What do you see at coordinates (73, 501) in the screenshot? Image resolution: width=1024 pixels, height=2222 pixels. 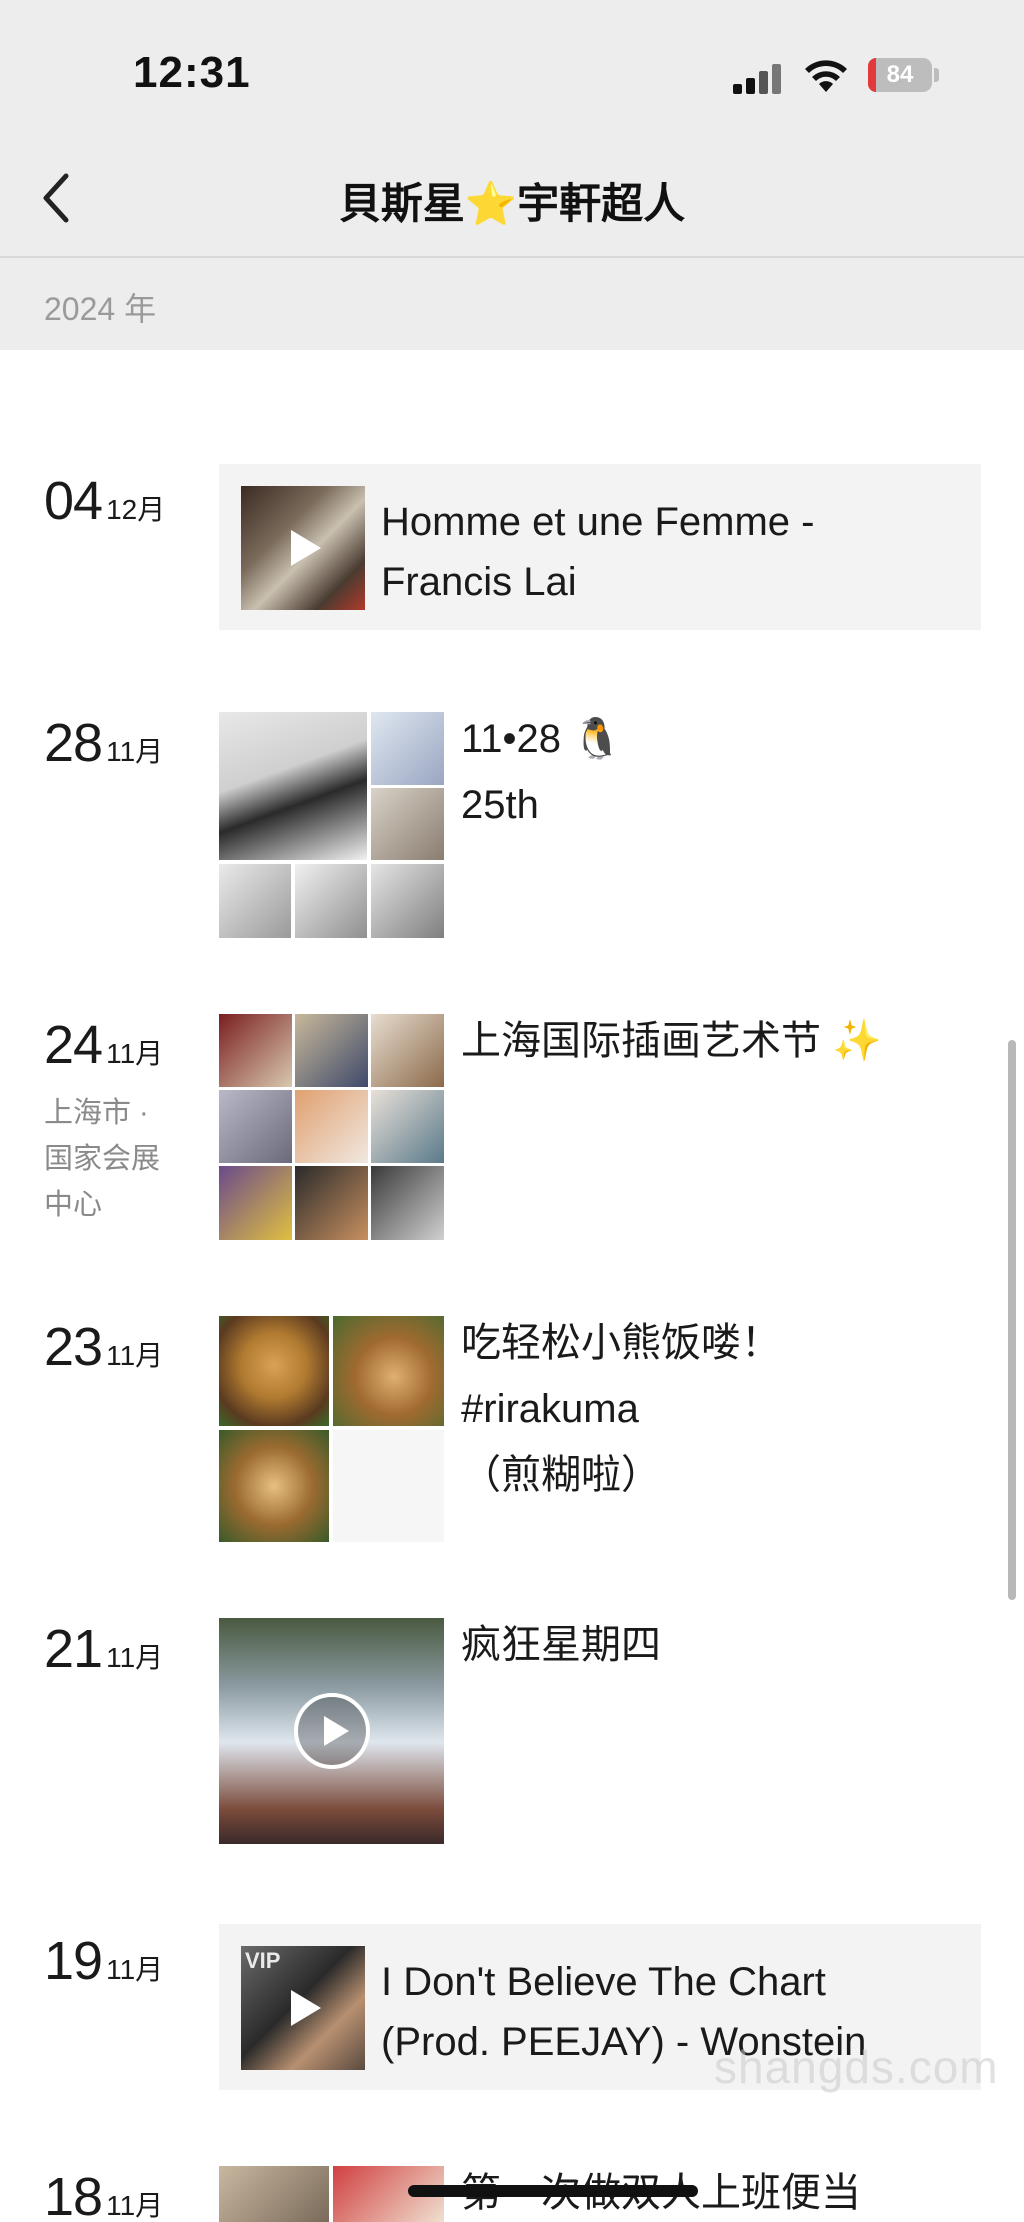 I see `date-day: 04` at bounding box center [73, 501].